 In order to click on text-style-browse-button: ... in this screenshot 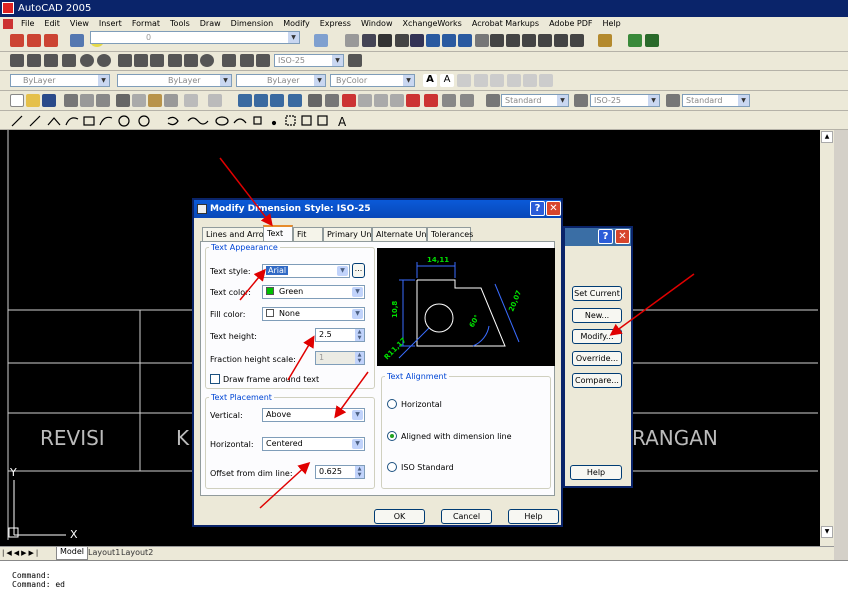, I will do `click(358, 270)`.